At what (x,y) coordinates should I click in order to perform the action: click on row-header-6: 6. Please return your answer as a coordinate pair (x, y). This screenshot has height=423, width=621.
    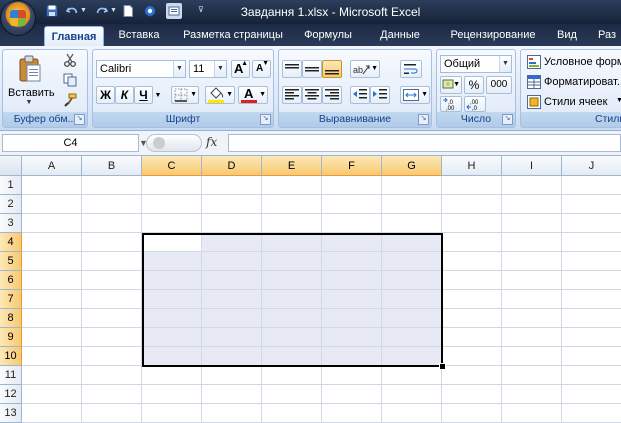
    Looking at the image, I should click on (11, 280).